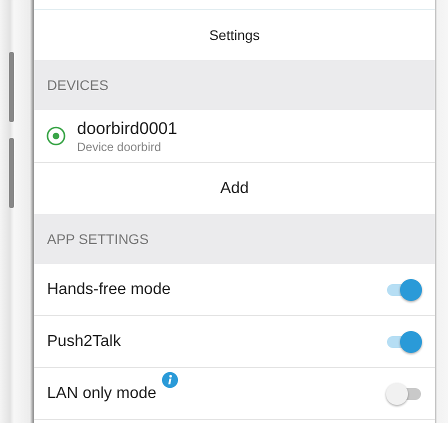 The width and height of the screenshot is (448, 423). Describe the element at coordinates (234, 136) in the screenshot. I see `device-item: doorbird0001 Device doorbird` at that location.